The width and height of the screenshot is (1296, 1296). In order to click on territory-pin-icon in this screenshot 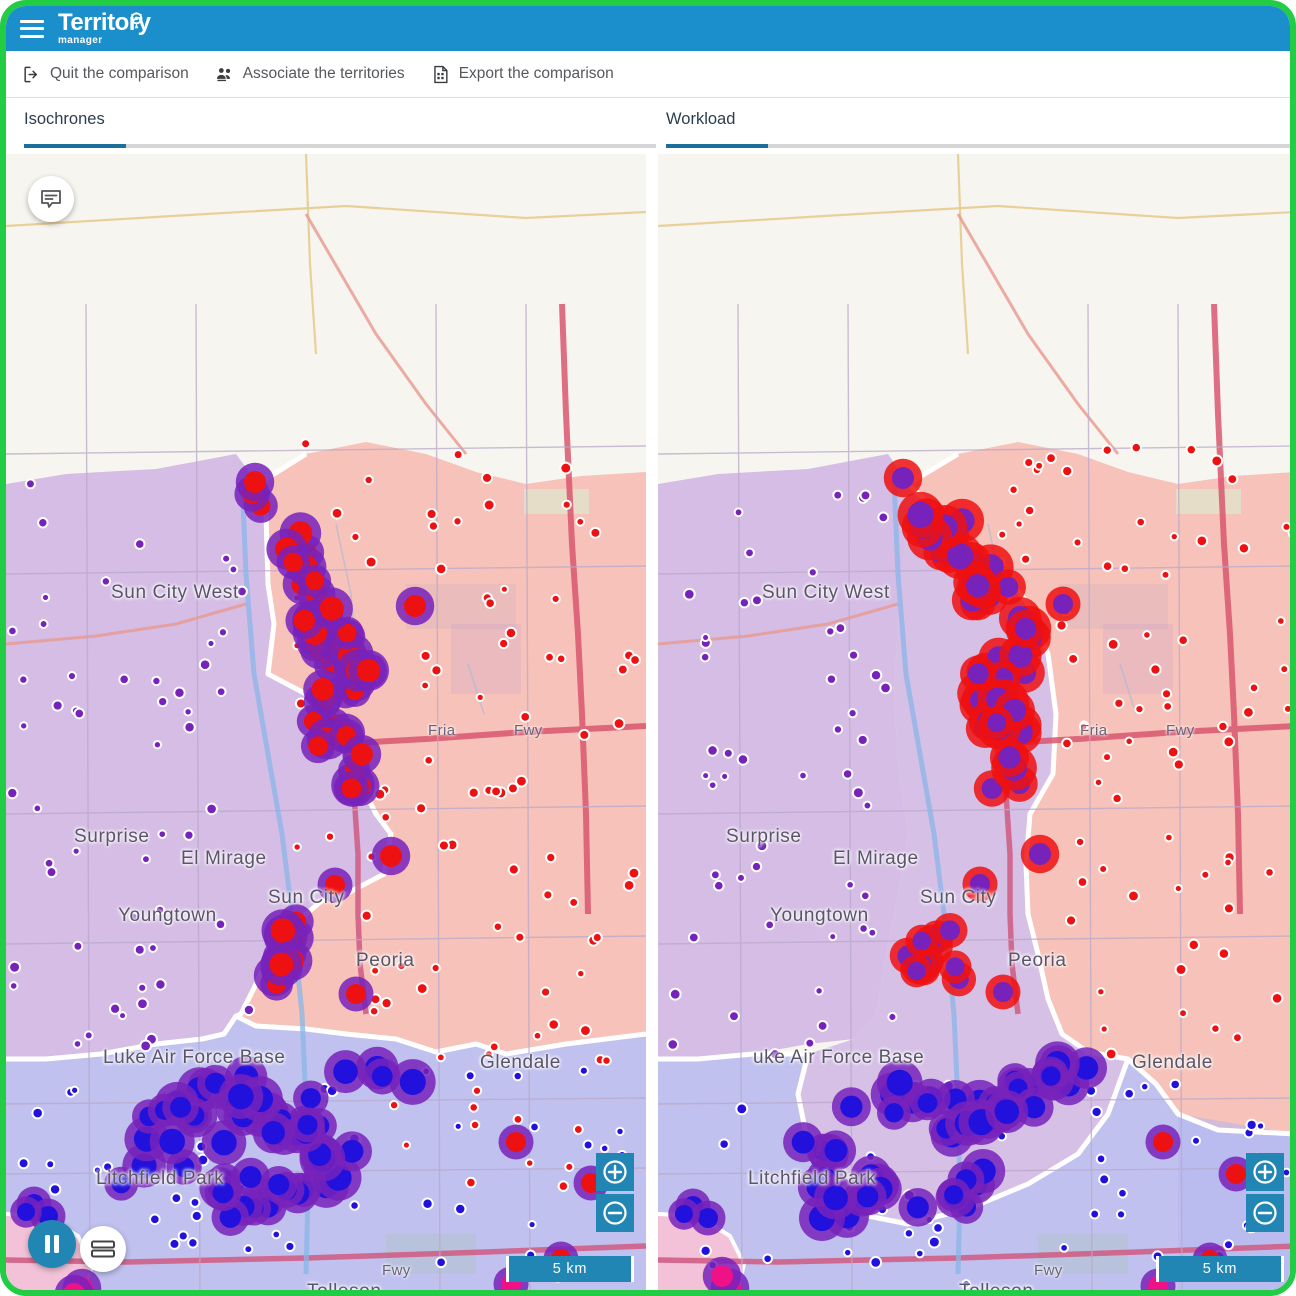, I will do `click(136, 20)`.